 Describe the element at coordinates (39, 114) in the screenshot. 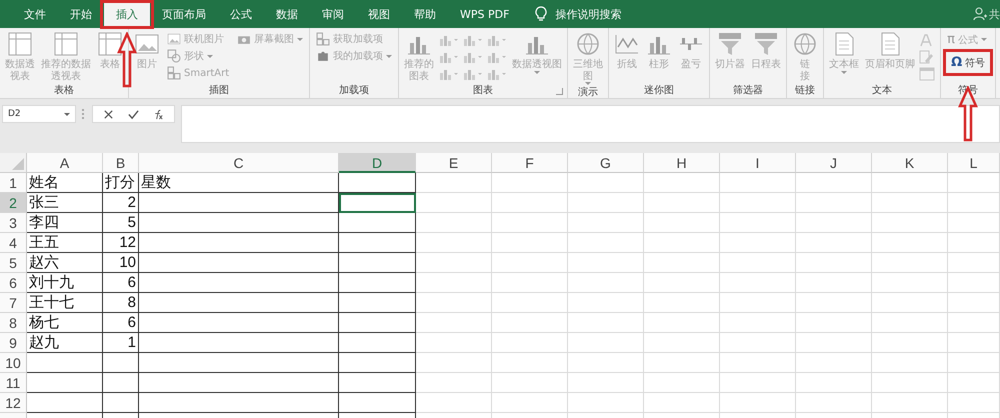

I see `name-box: D2` at that location.